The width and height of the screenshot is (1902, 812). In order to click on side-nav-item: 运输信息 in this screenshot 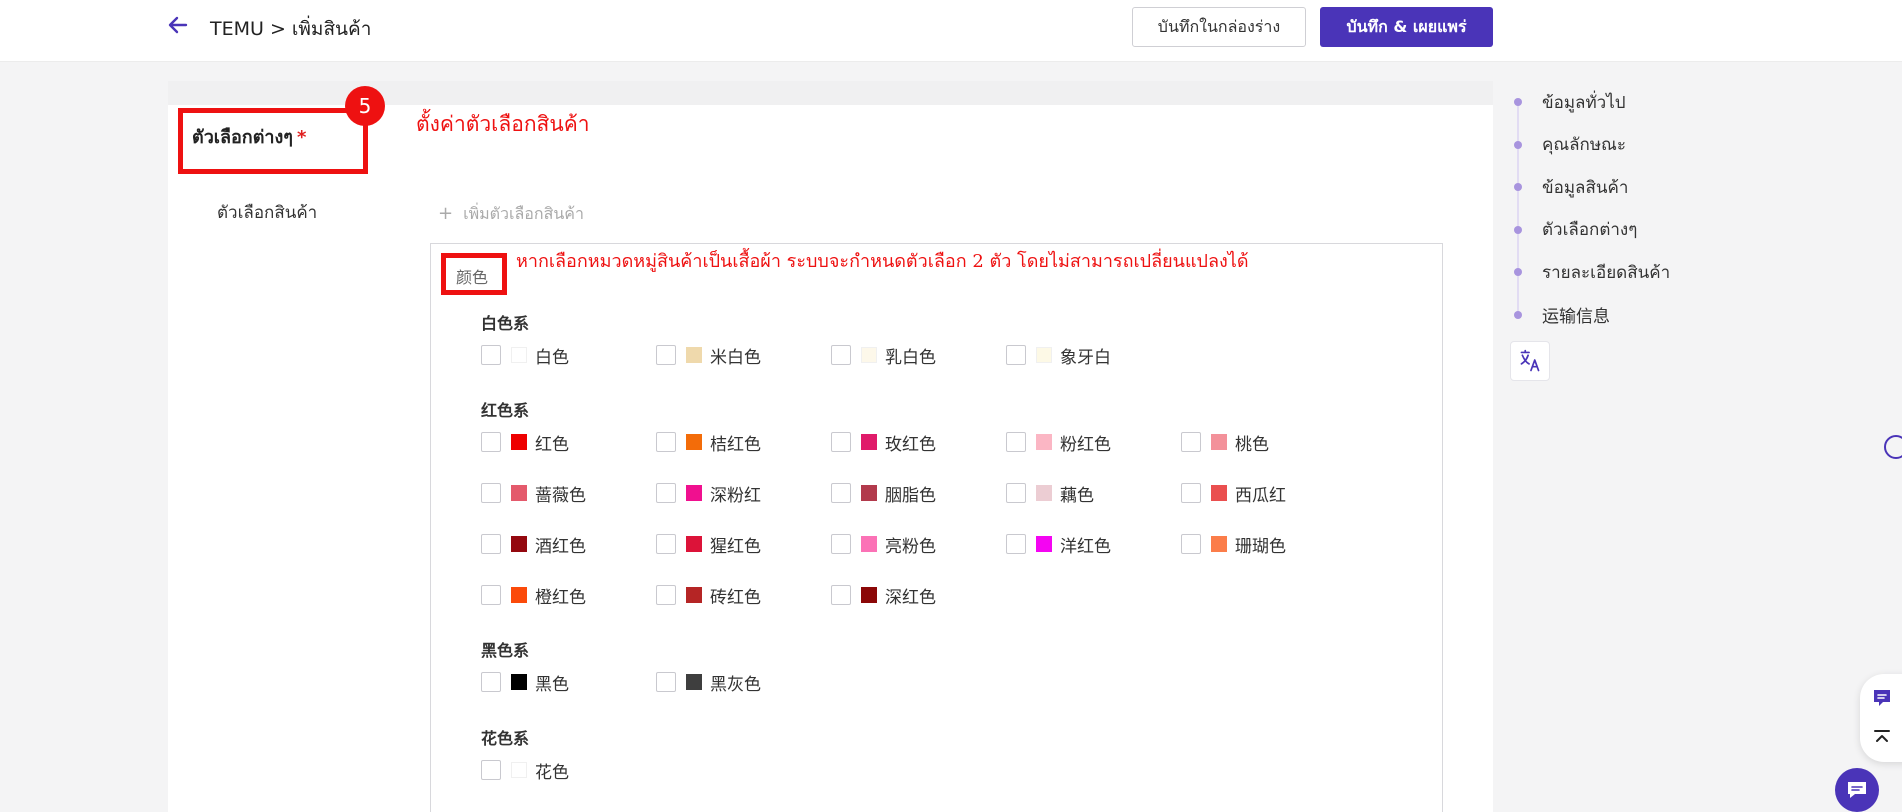, I will do `click(1562, 315)`.